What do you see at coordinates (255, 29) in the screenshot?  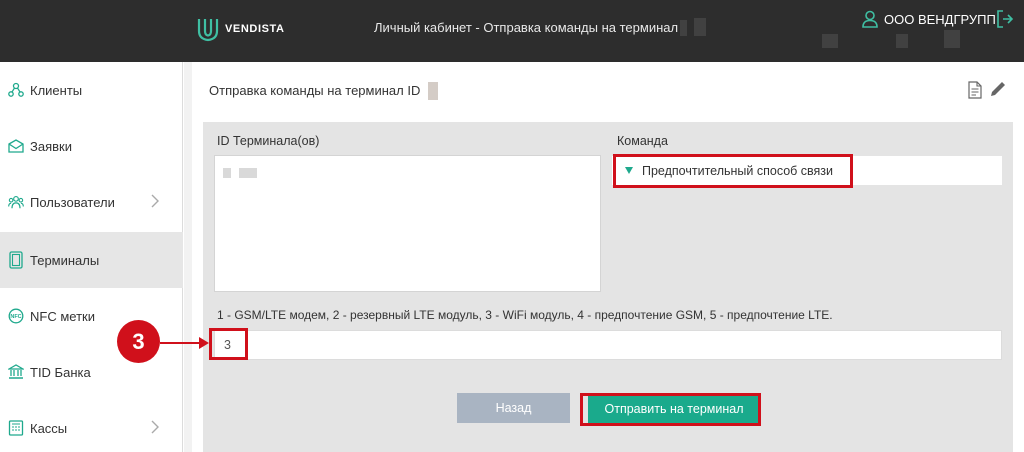 I see `brand-name: VENDISTA` at bounding box center [255, 29].